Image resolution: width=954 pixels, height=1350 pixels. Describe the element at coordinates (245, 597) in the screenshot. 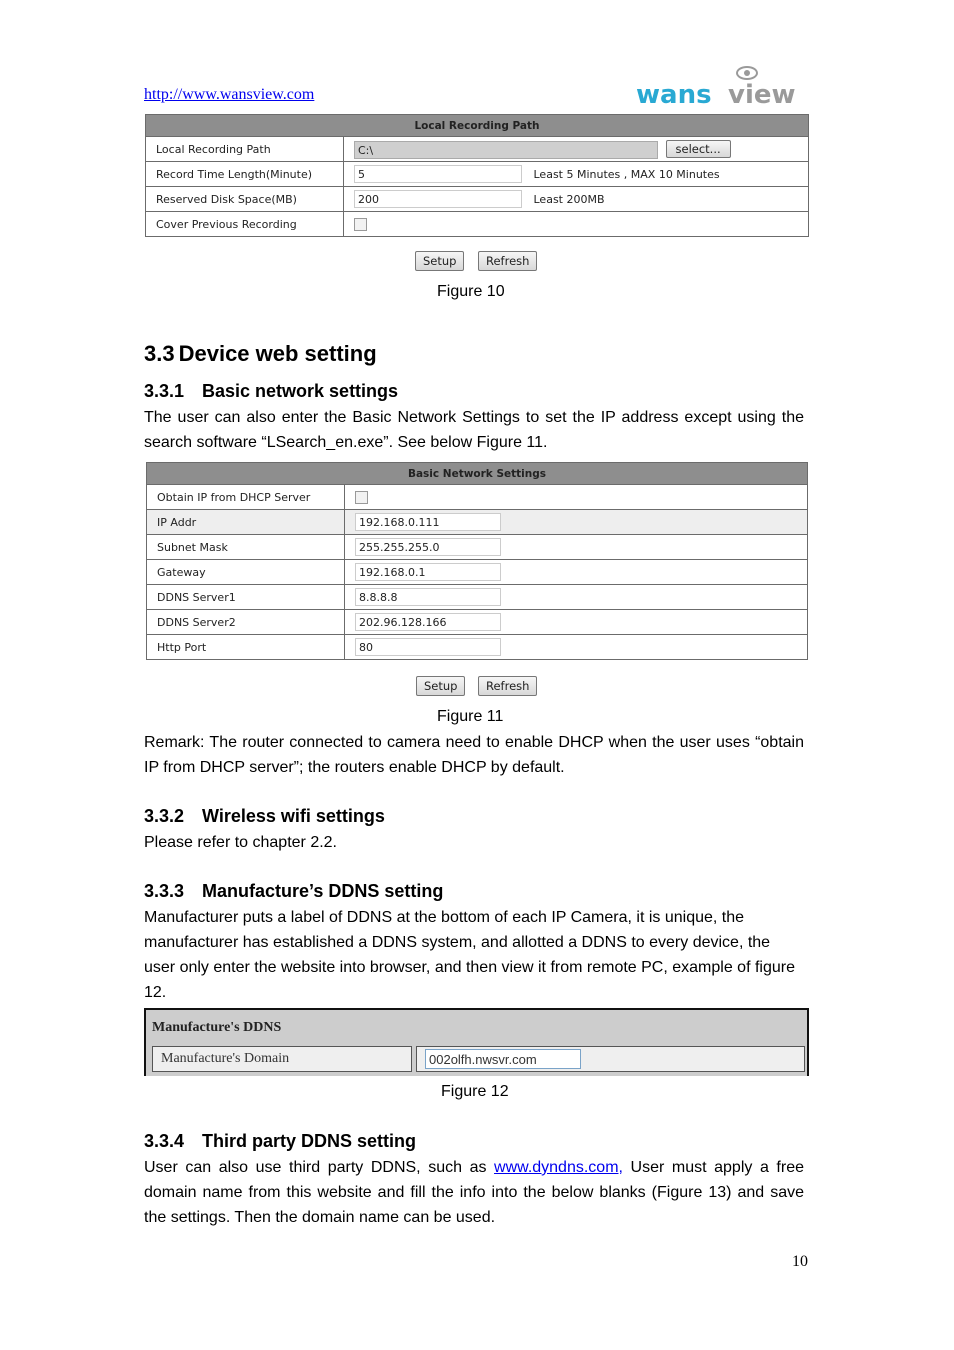

I see `row-label: DDNS Server1` at that location.